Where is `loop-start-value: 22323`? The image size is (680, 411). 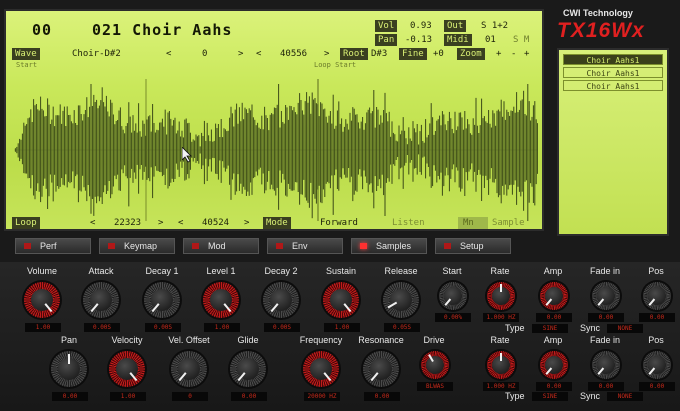 loop-start-value: 22323 is located at coordinates (127, 223).